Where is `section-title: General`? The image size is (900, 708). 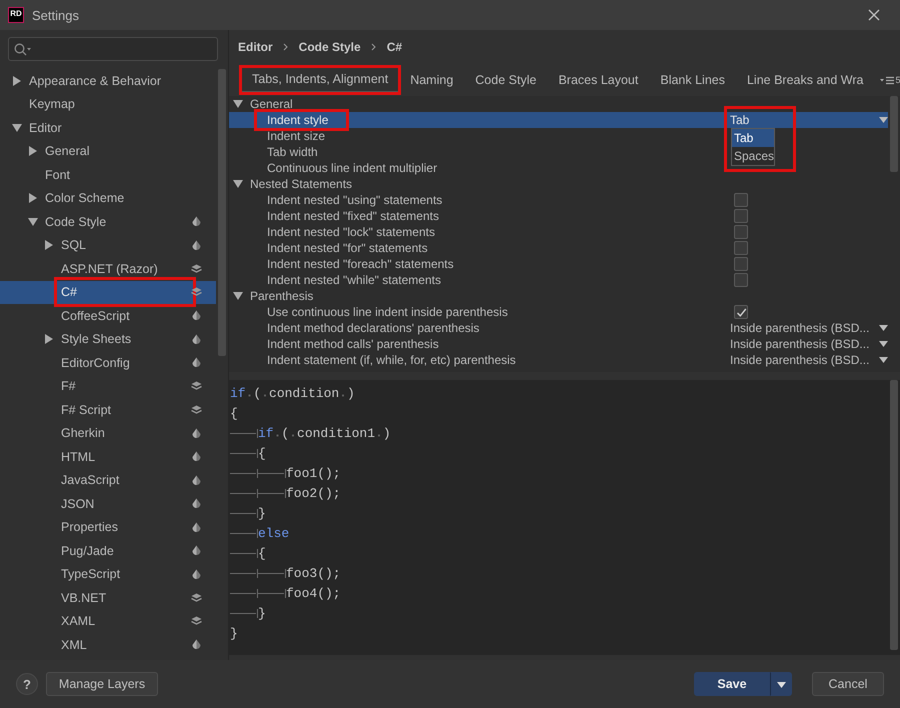
section-title: General is located at coordinates (271, 104).